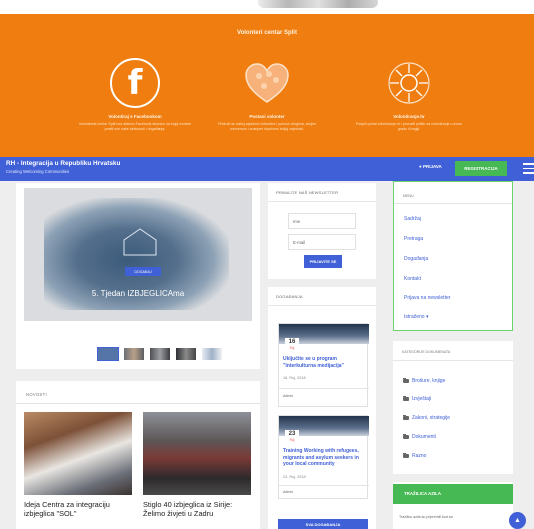  Describe the element at coordinates (135, 83) in the screenshot. I see `facebook-icon: f` at that location.